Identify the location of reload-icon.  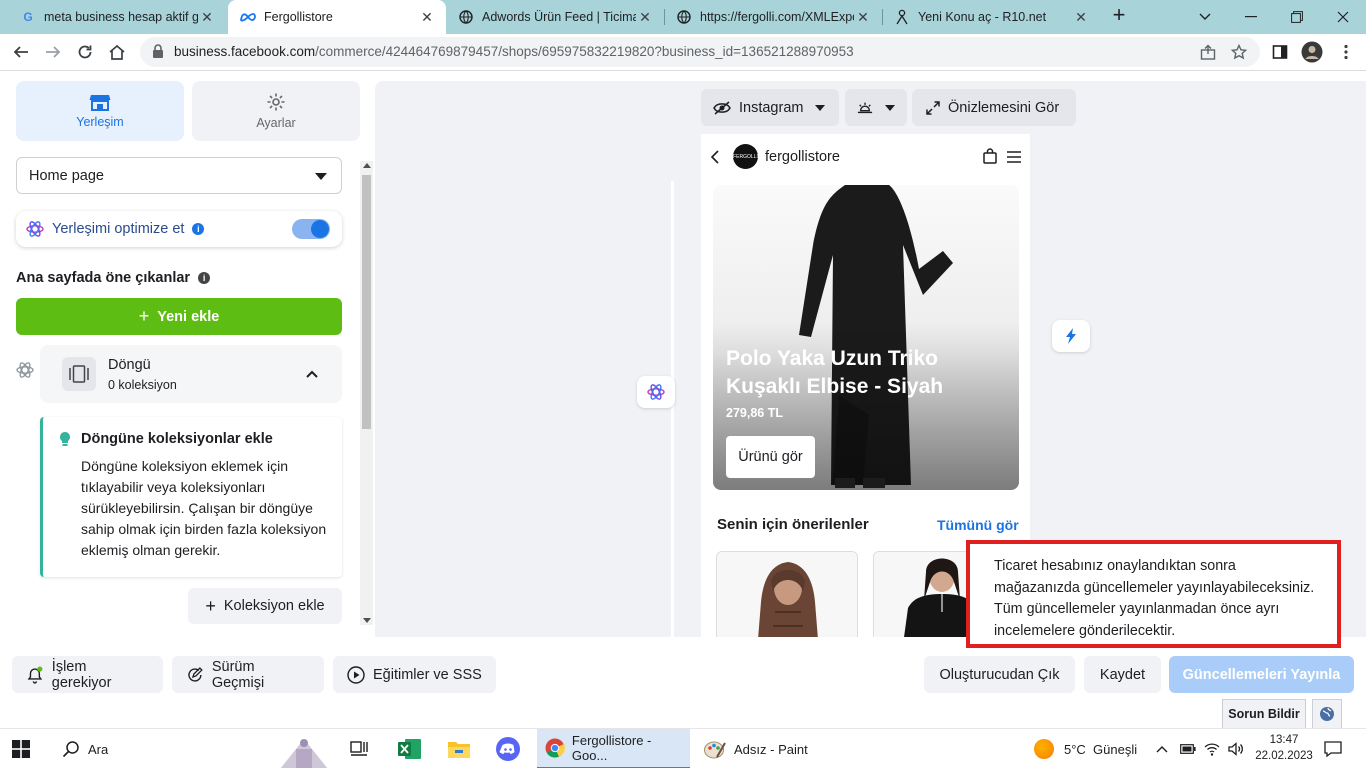
(85, 52).